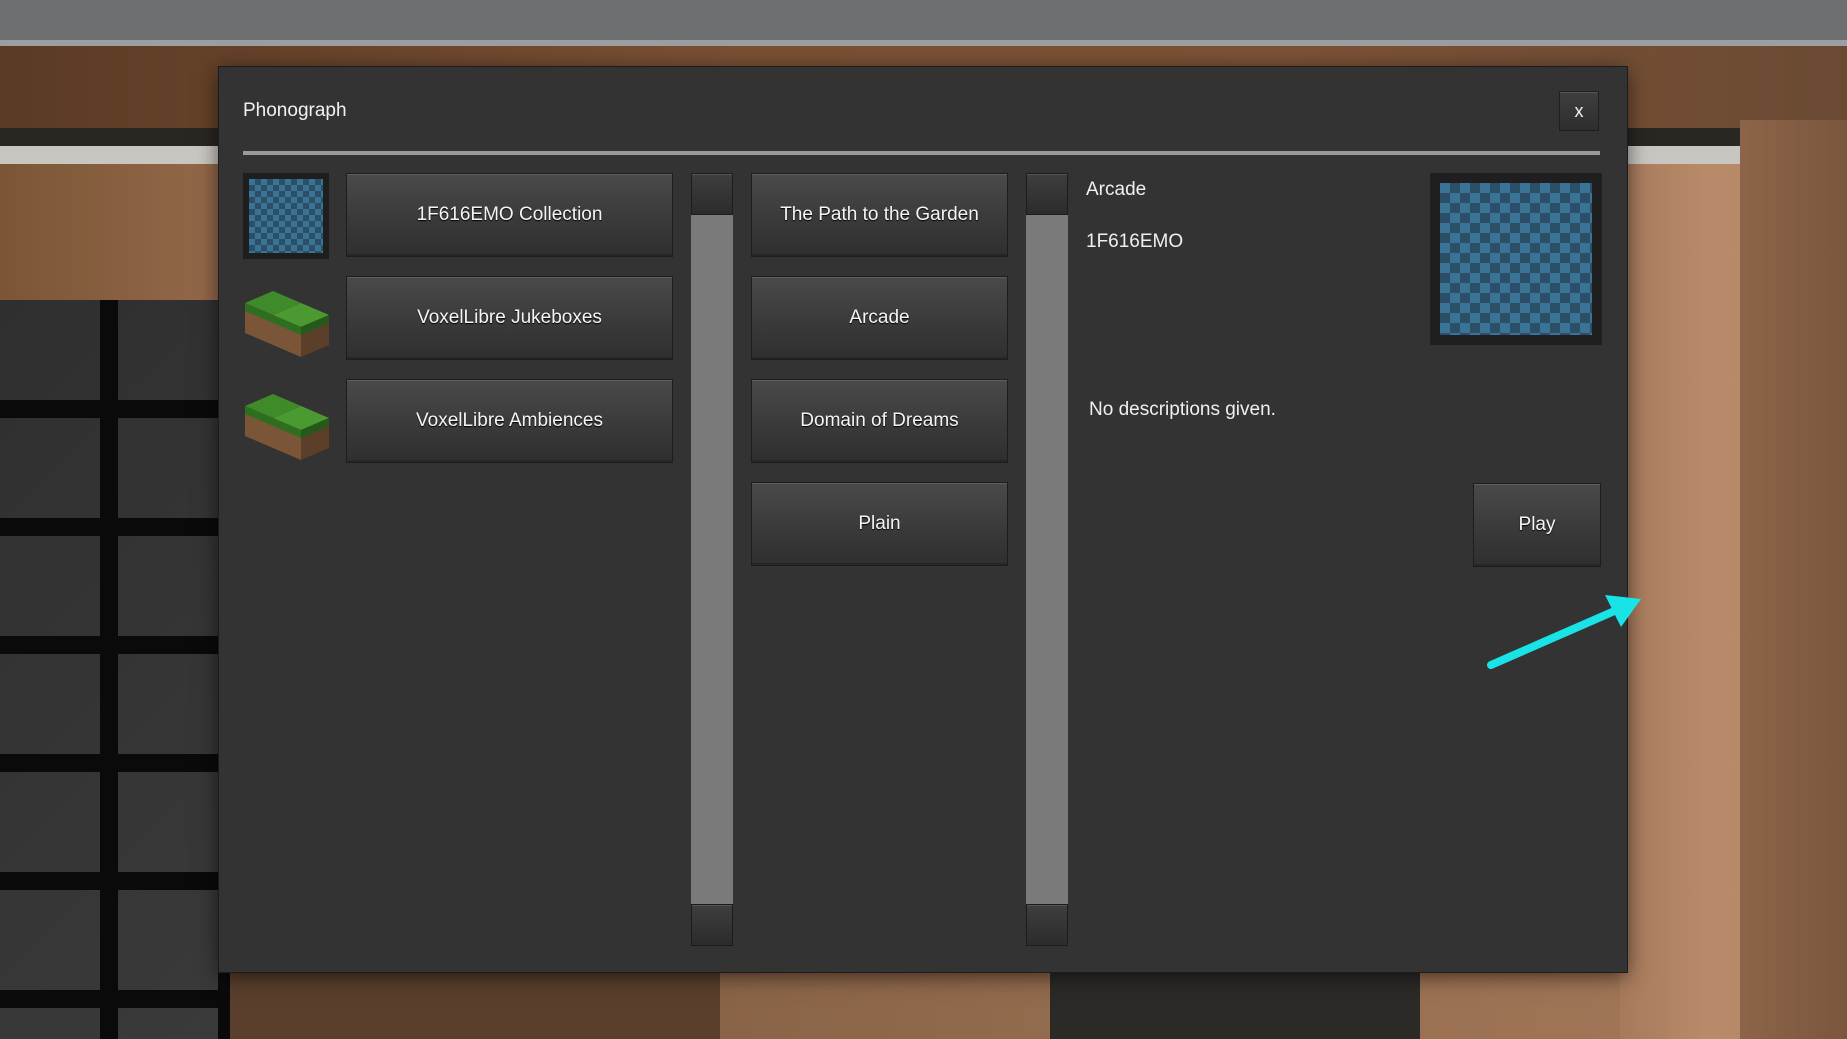 This screenshot has height=1039, width=1847. What do you see at coordinates (1235, 1004) in the screenshot?
I see `floor-object` at bounding box center [1235, 1004].